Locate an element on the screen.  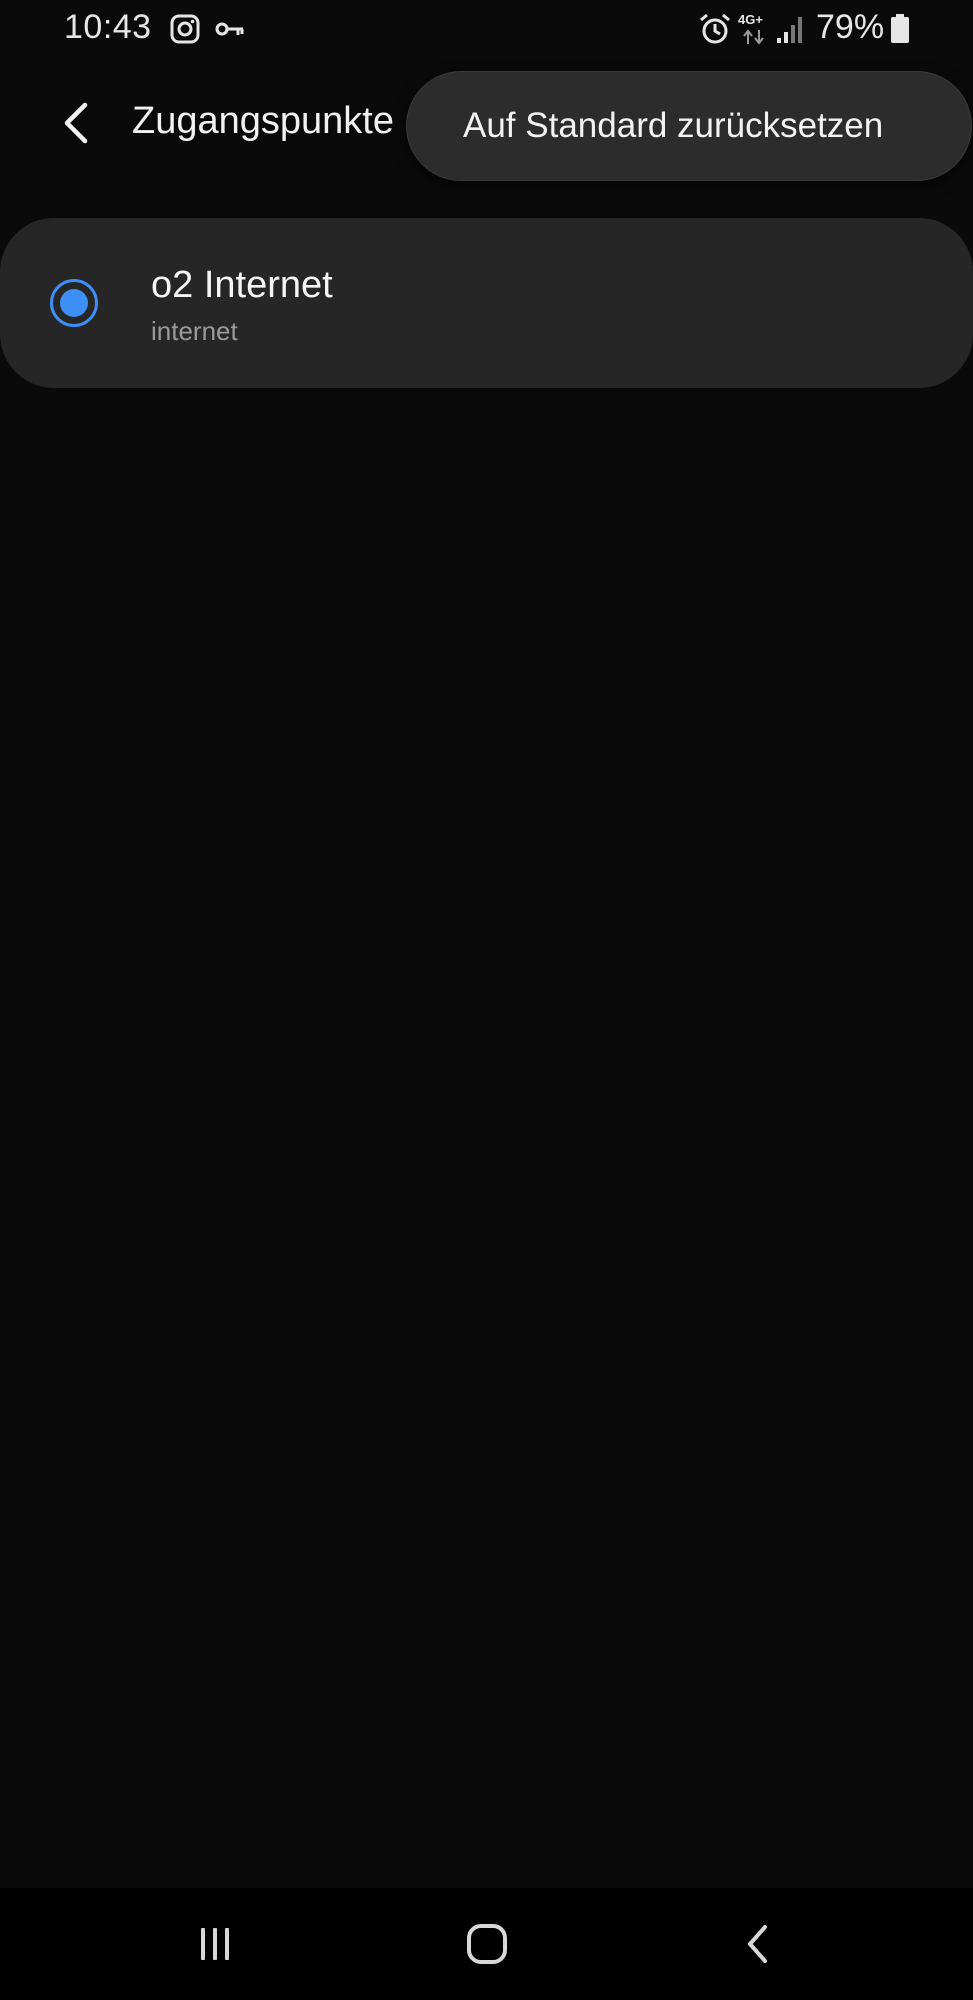
network-4g-icon: 4G+ is located at coordinates (754, 29).